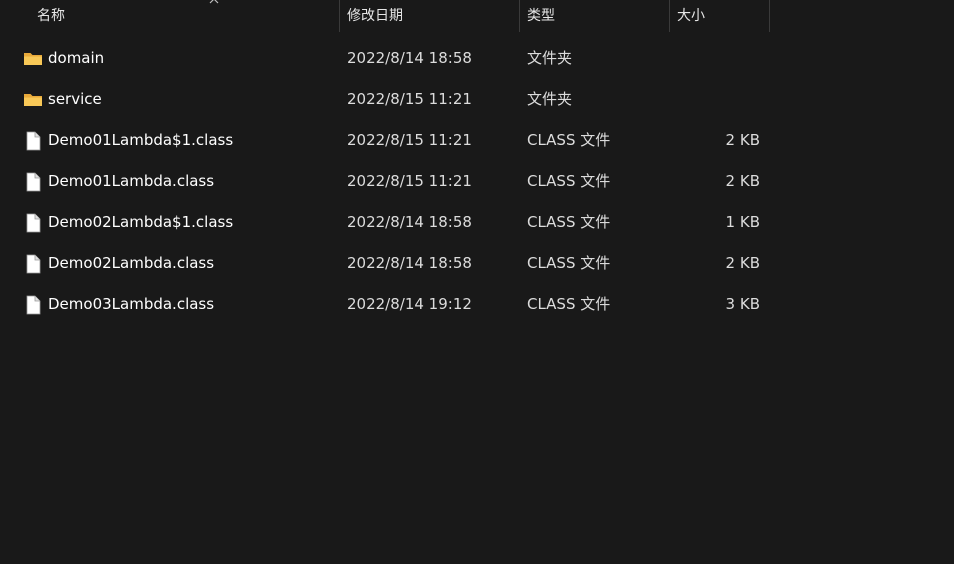 The height and width of the screenshot is (564, 954). What do you see at coordinates (184, 16) in the screenshot?
I see `column-header-name: 名称` at bounding box center [184, 16].